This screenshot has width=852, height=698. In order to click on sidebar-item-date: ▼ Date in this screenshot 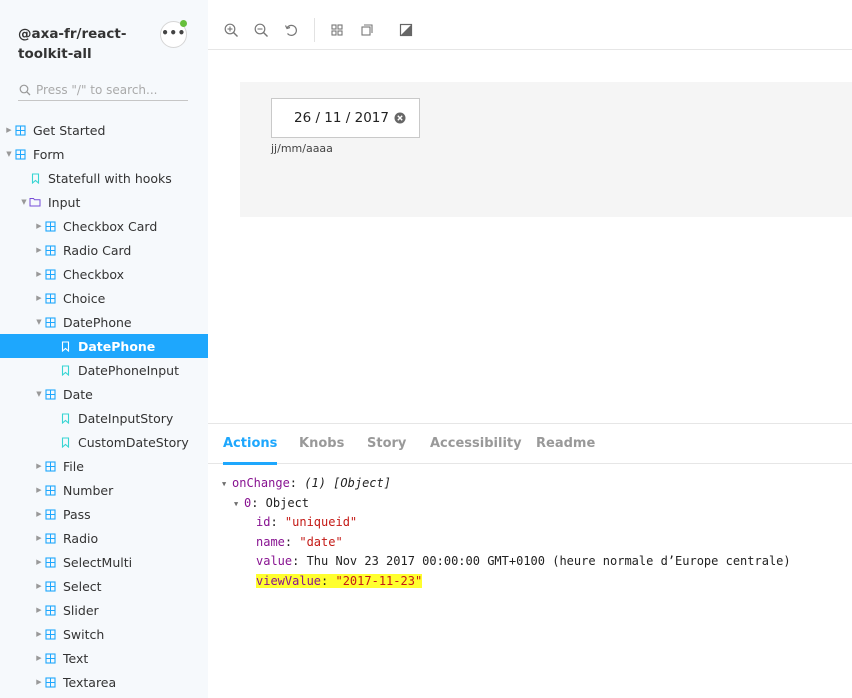, I will do `click(104, 394)`.